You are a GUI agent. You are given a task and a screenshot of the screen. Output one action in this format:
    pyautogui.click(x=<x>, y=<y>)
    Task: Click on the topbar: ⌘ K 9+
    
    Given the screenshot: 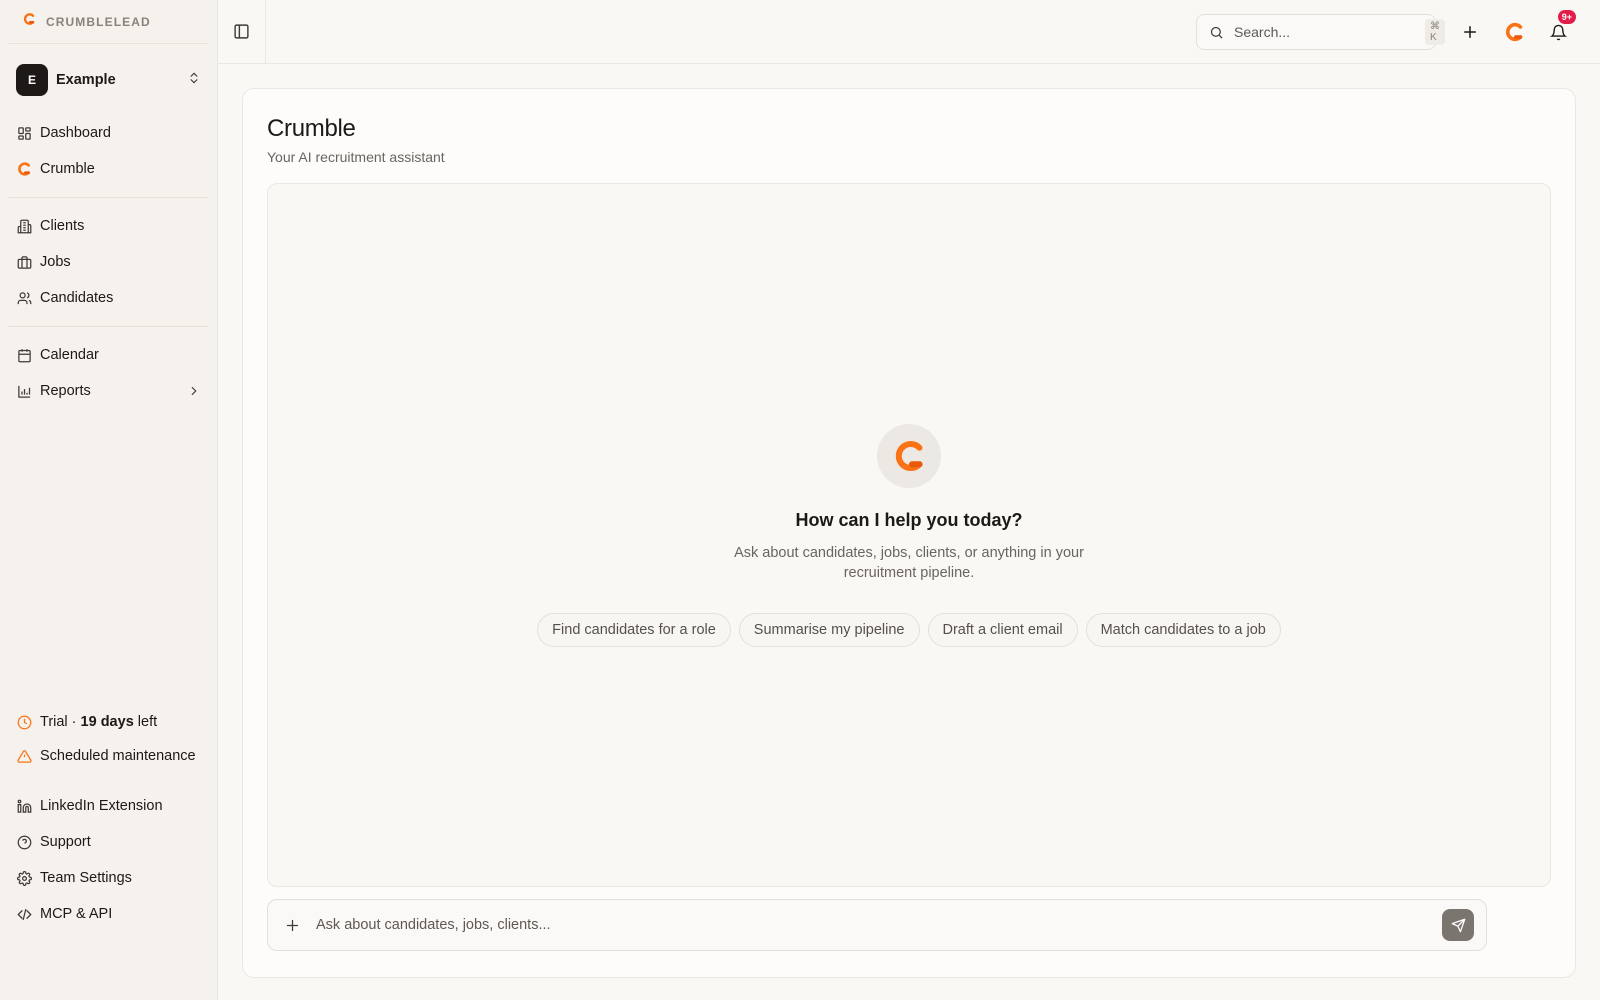 What is the action you would take?
    pyautogui.click(x=909, y=32)
    